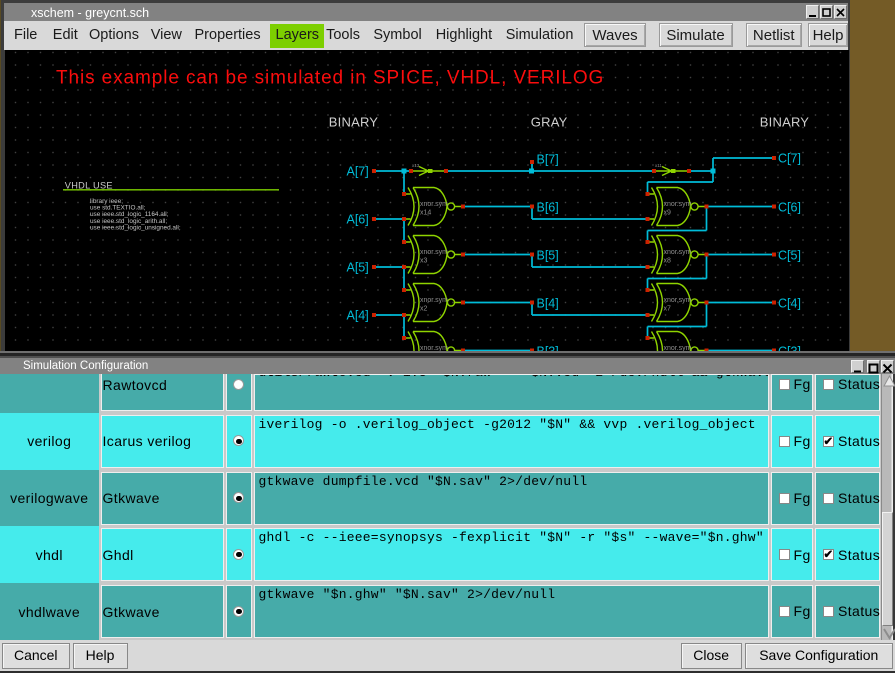 The height and width of the screenshot is (673, 895). I want to click on svg-text: GRAY, so click(549, 122).